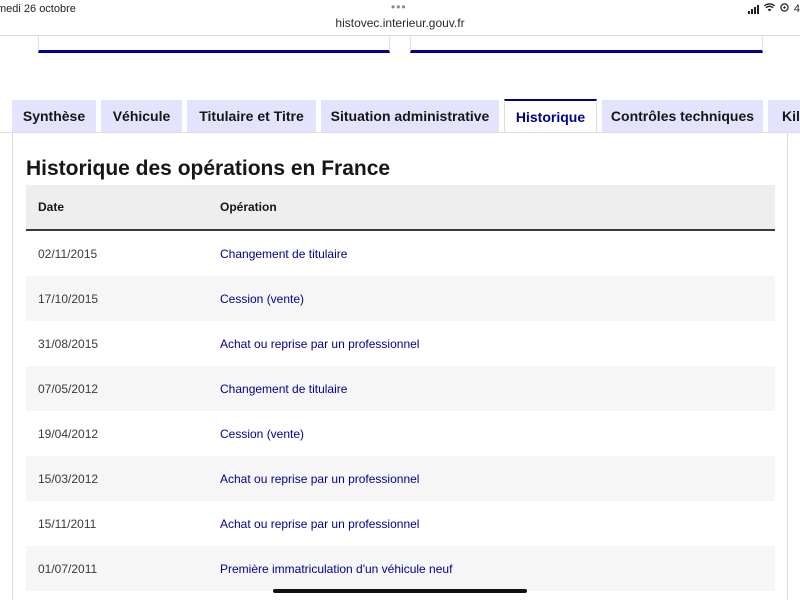  What do you see at coordinates (796, 9) in the screenshot?
I see `battery-text: 4` at bounding box center [796, 9].